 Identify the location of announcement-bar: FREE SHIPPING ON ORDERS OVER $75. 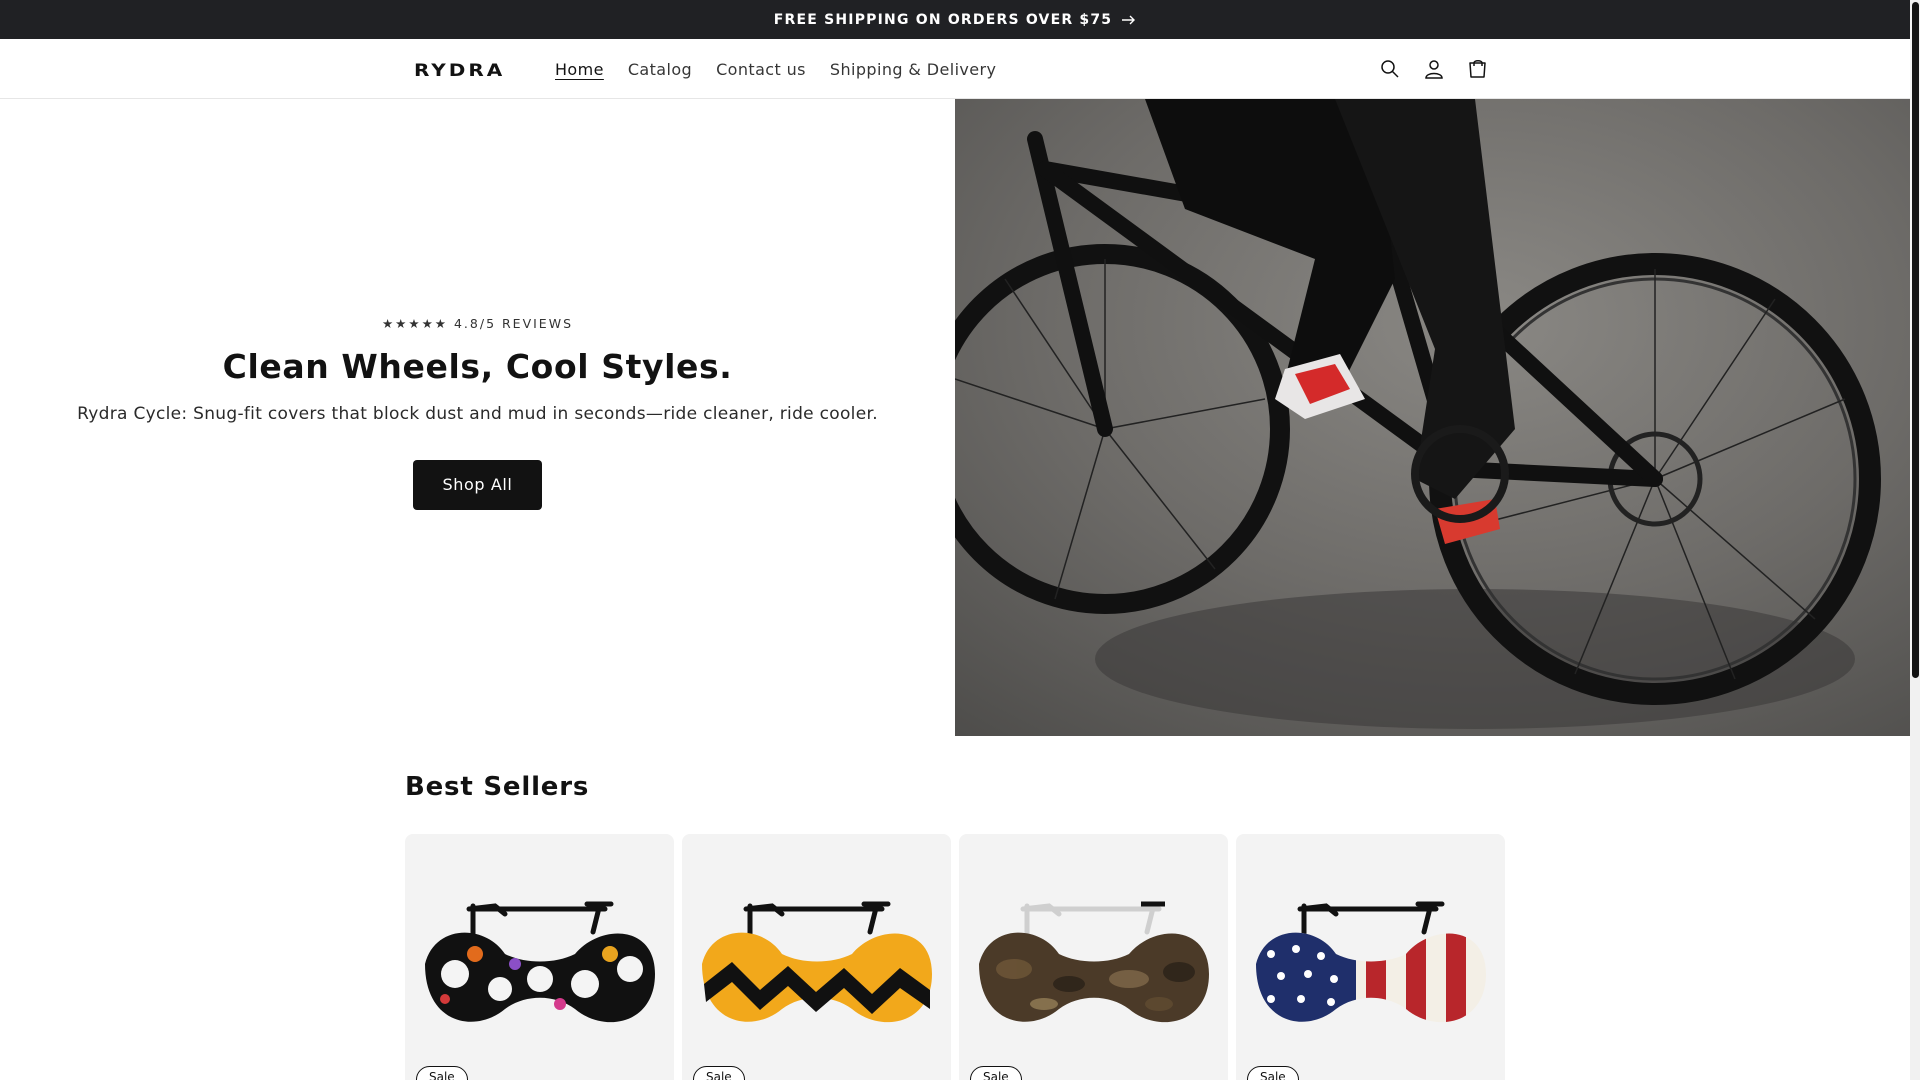
(955, 19).